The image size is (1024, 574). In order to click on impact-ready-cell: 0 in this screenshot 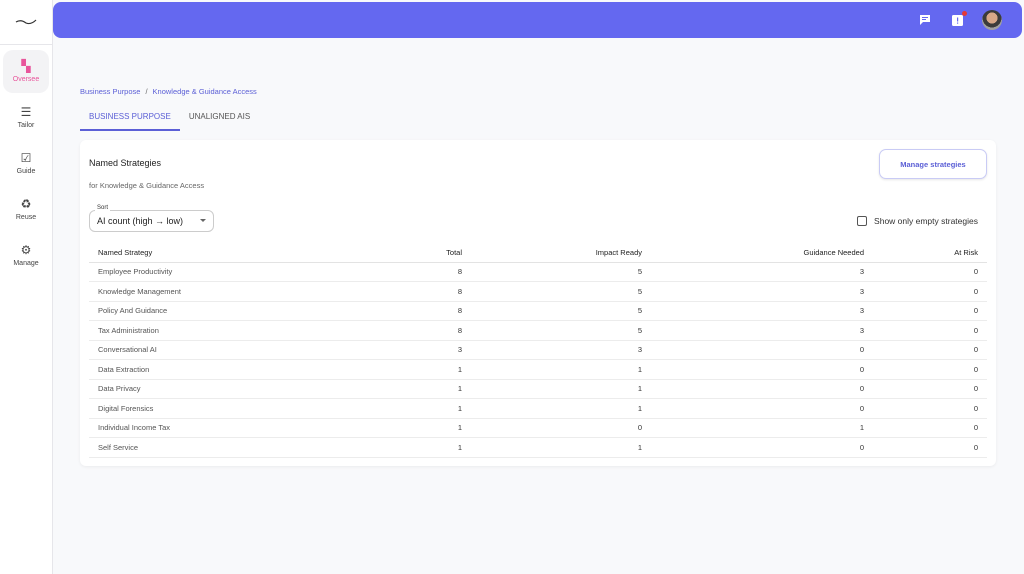, I will do `click(561, 428)`.